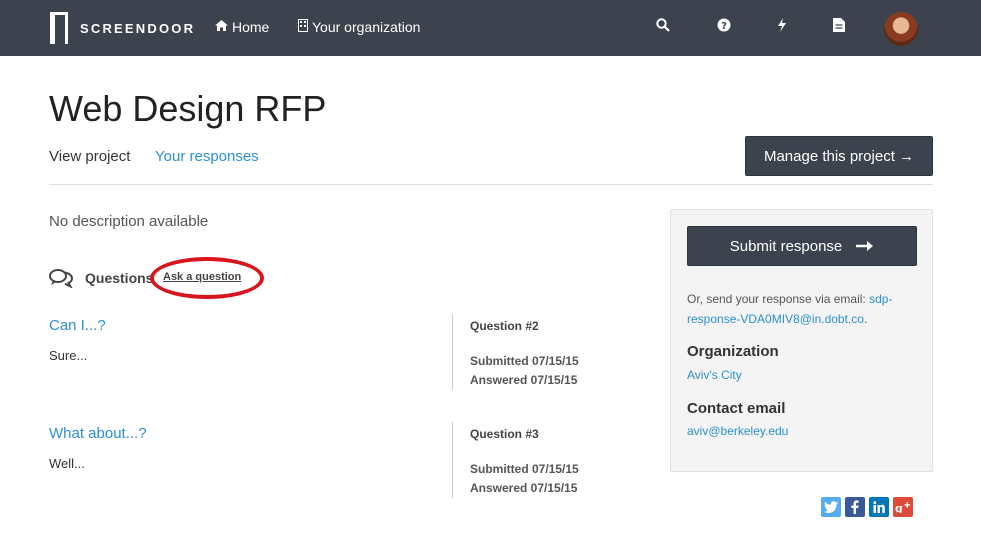 The height and width of the screenshot is (544, 981). I want to click on door-logo-icon, so click(59, 28).